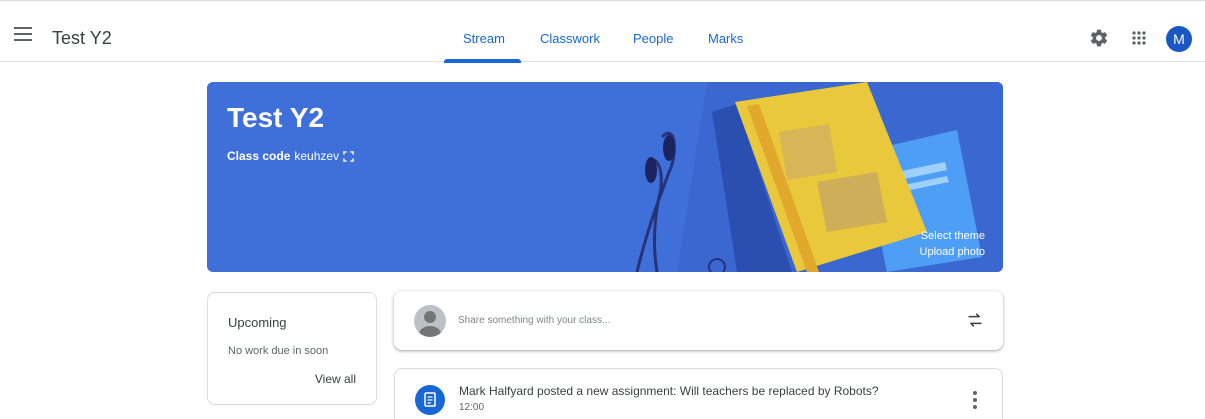 The height and width of the screenshot is (419, 1205). I want to click on repost-icon, so click(975, 320).